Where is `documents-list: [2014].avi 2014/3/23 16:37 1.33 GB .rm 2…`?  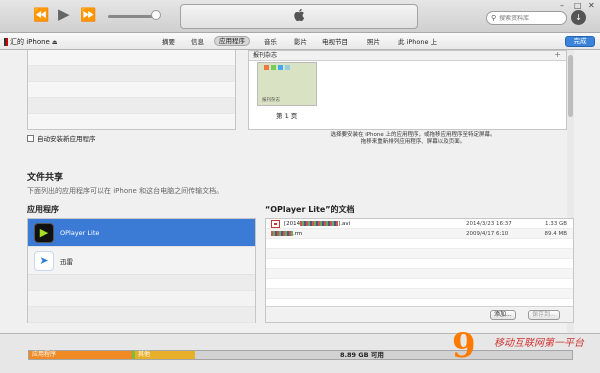 documents-list: [2014].avi 2014/3/23 16:37 1.33 GB .rm 2… is located at coordinates (419, 270).